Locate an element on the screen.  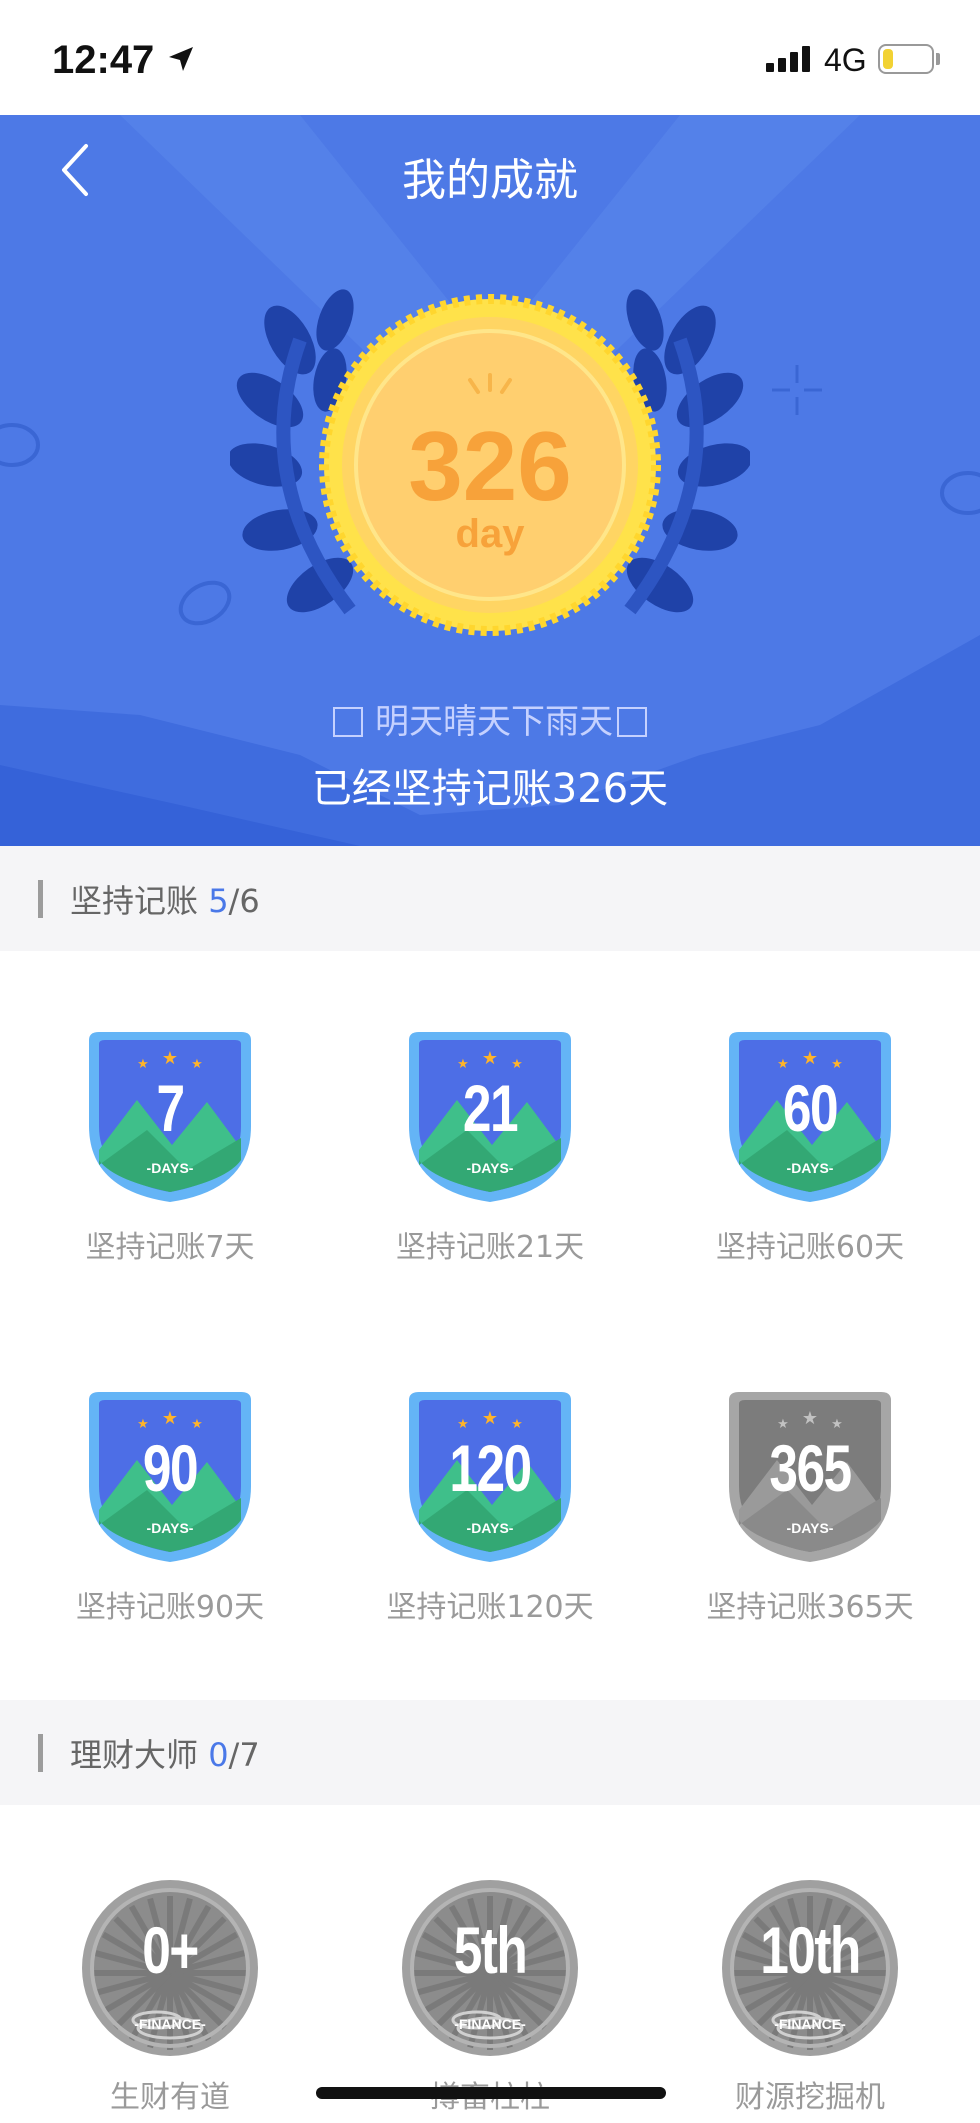
battery-level is located at coordinates (888, 59).